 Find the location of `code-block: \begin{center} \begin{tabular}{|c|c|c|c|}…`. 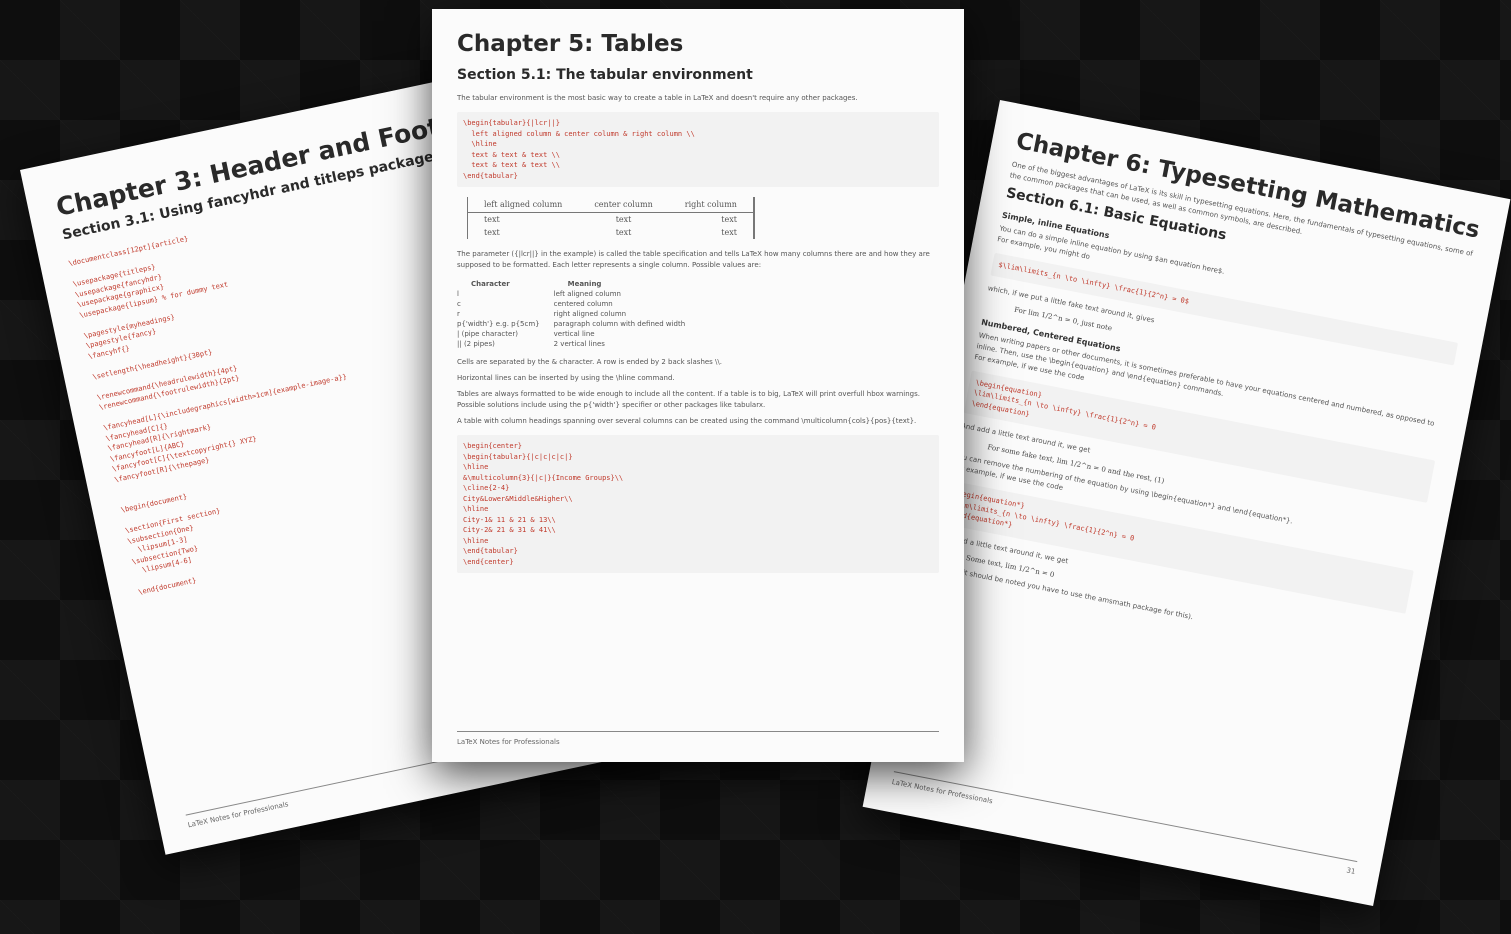

code-block: \begin{center} \begin{tabular}{|c|c|c|c|}… is located at coordinates (698, 504).